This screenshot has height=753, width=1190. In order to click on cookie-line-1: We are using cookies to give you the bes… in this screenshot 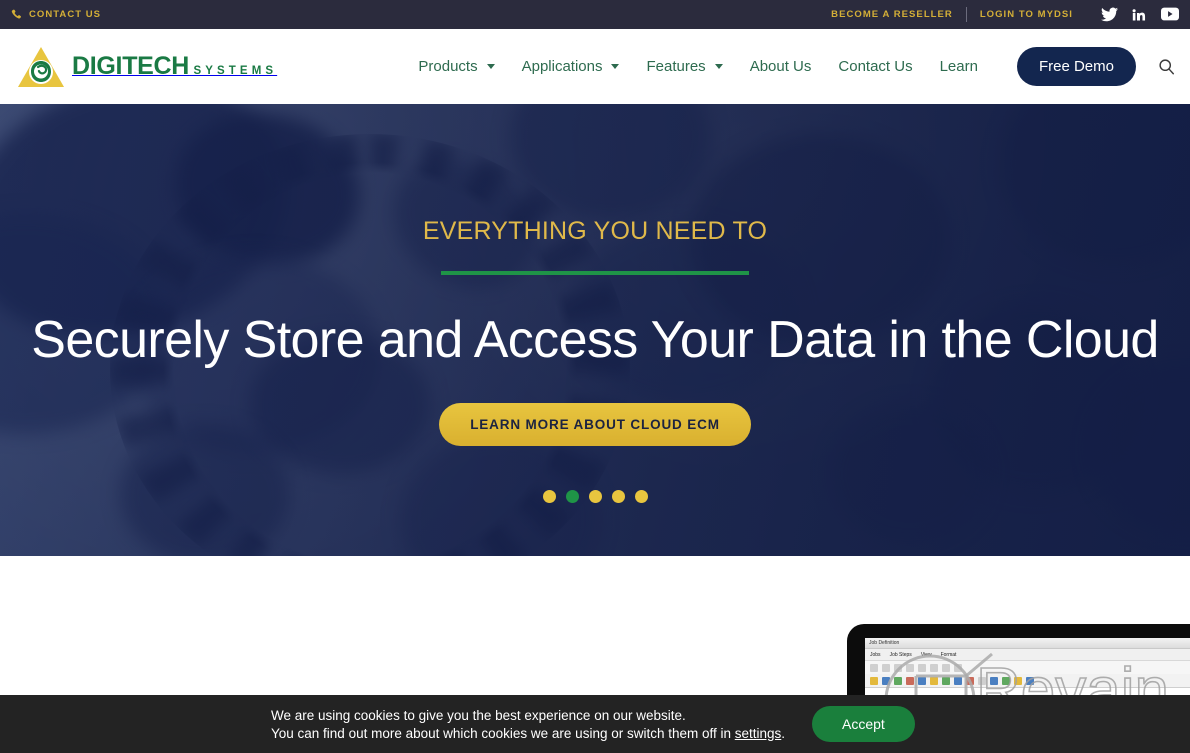, I will do `click(478, 715)`.